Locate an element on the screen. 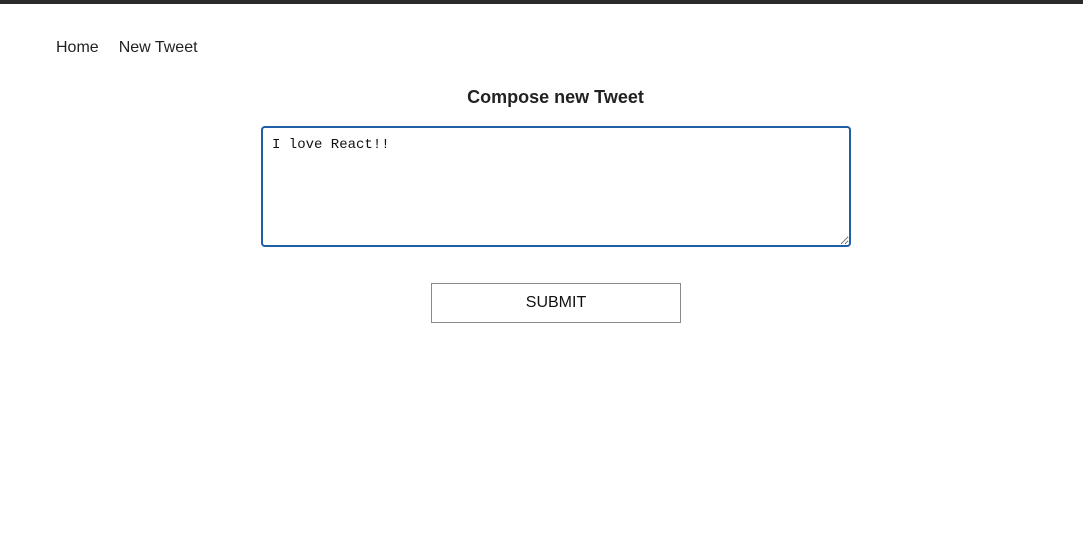 The width and height of the screenshot is (1083, 553). top-bar is located at coordinates (541, 2).